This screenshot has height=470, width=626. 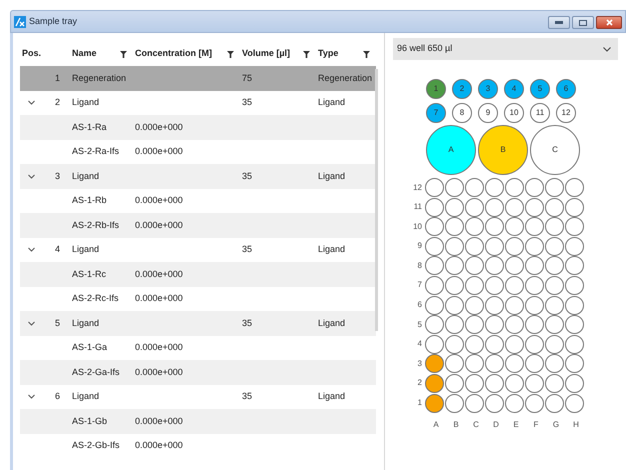 I want to click on table-row: 1 Regeneration 75 Regeneration, so click(x=198, y=78).